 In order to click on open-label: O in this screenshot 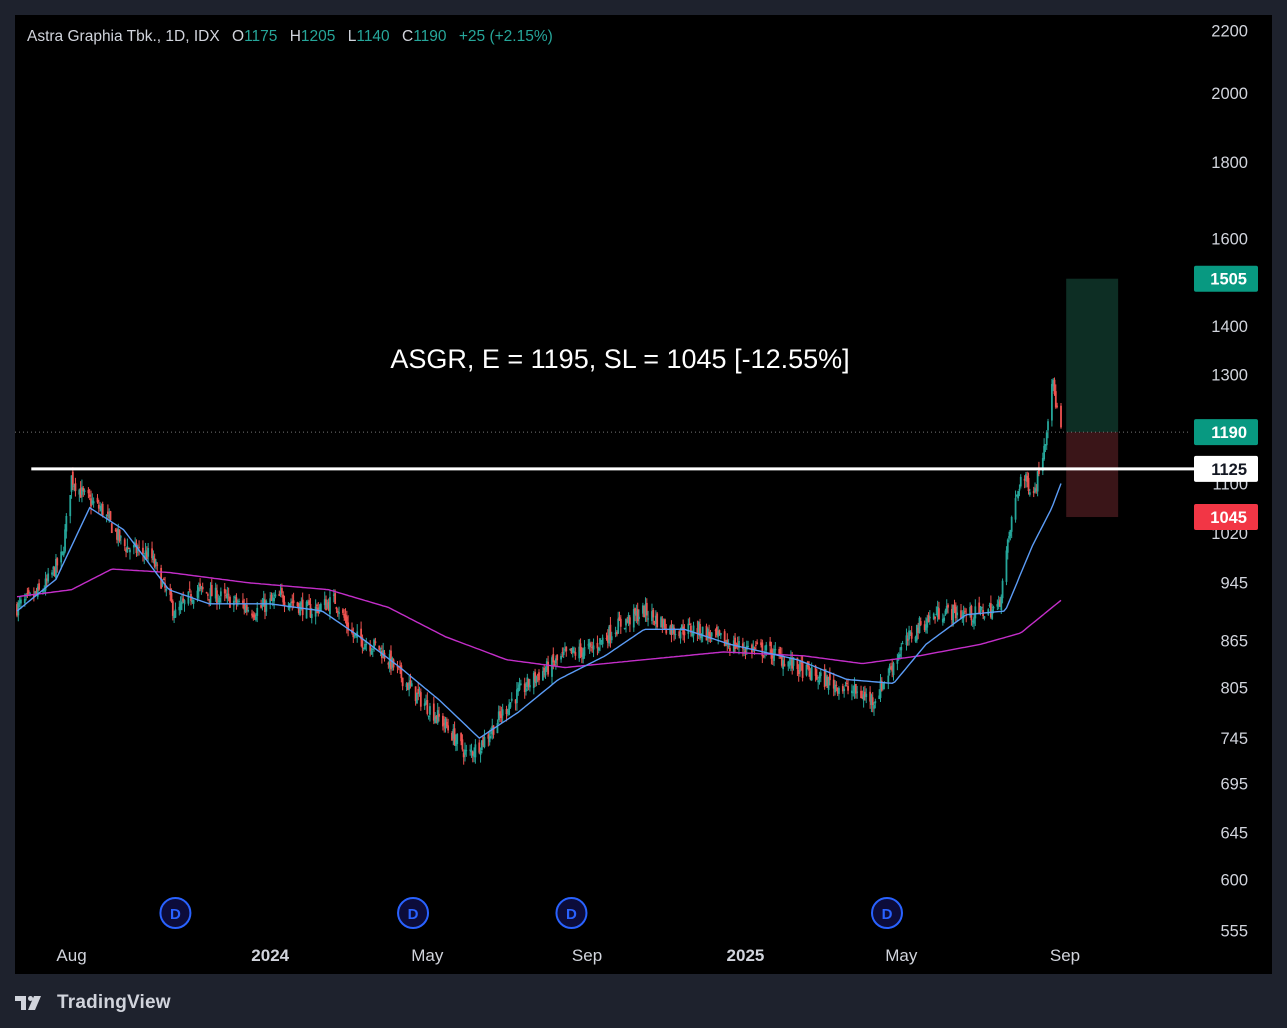, I will do `click(238, 36)`.